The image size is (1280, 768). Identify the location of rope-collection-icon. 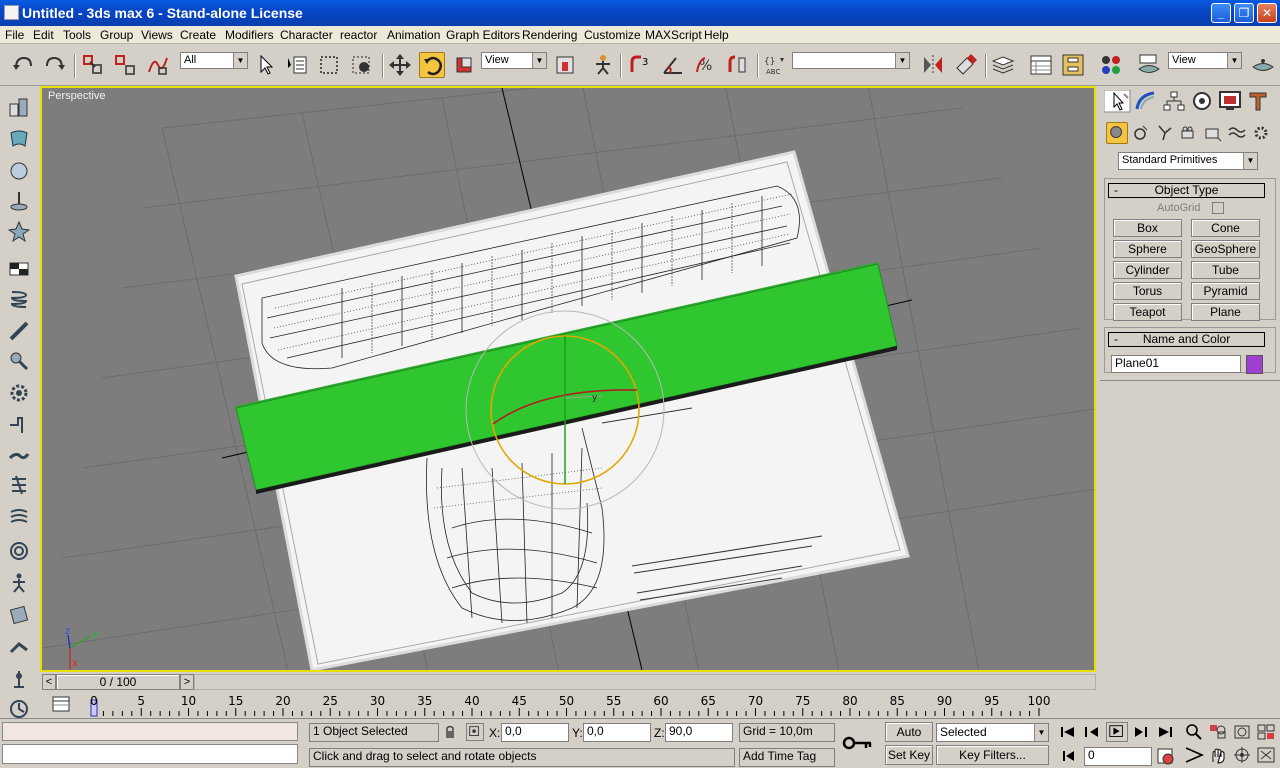
(19, 201).